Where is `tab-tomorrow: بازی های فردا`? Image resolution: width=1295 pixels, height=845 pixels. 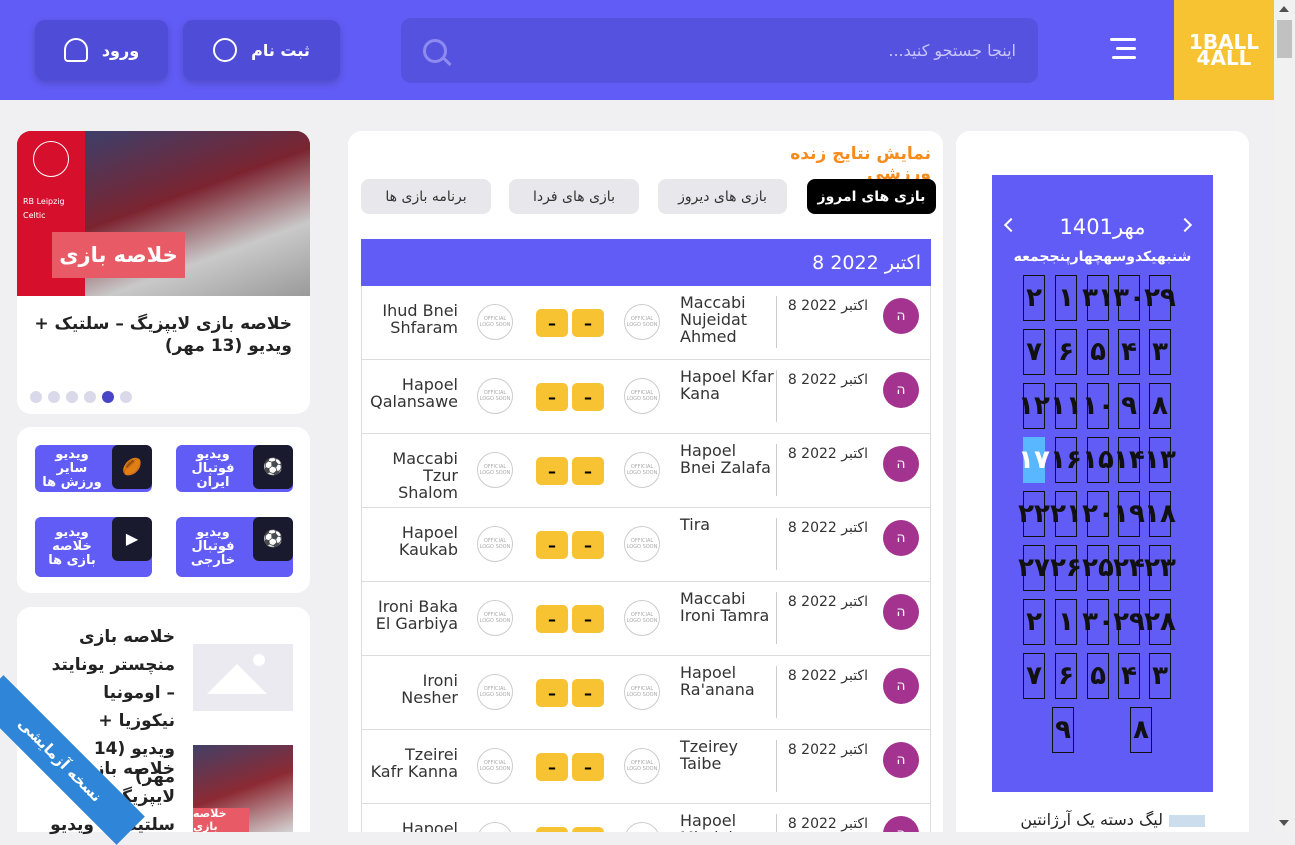
tab-tomorrow: بازی های فردا is located at coordinates (574, 196).